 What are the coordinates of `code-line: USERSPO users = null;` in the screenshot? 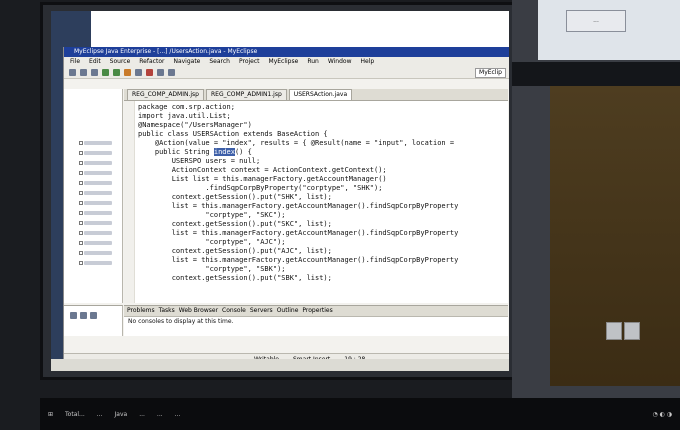 It's located at (199, 161).